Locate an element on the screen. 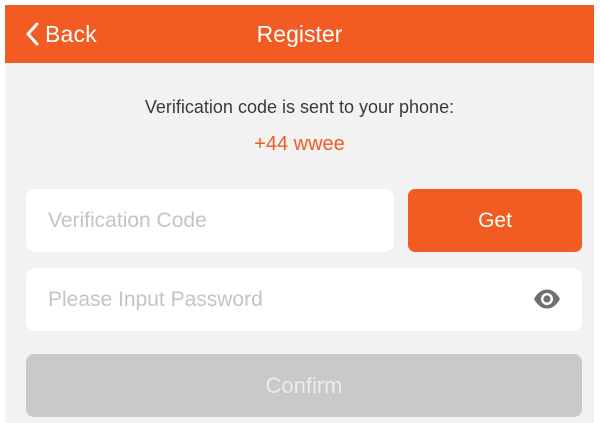  password-input is located at coordinates (283, 299).